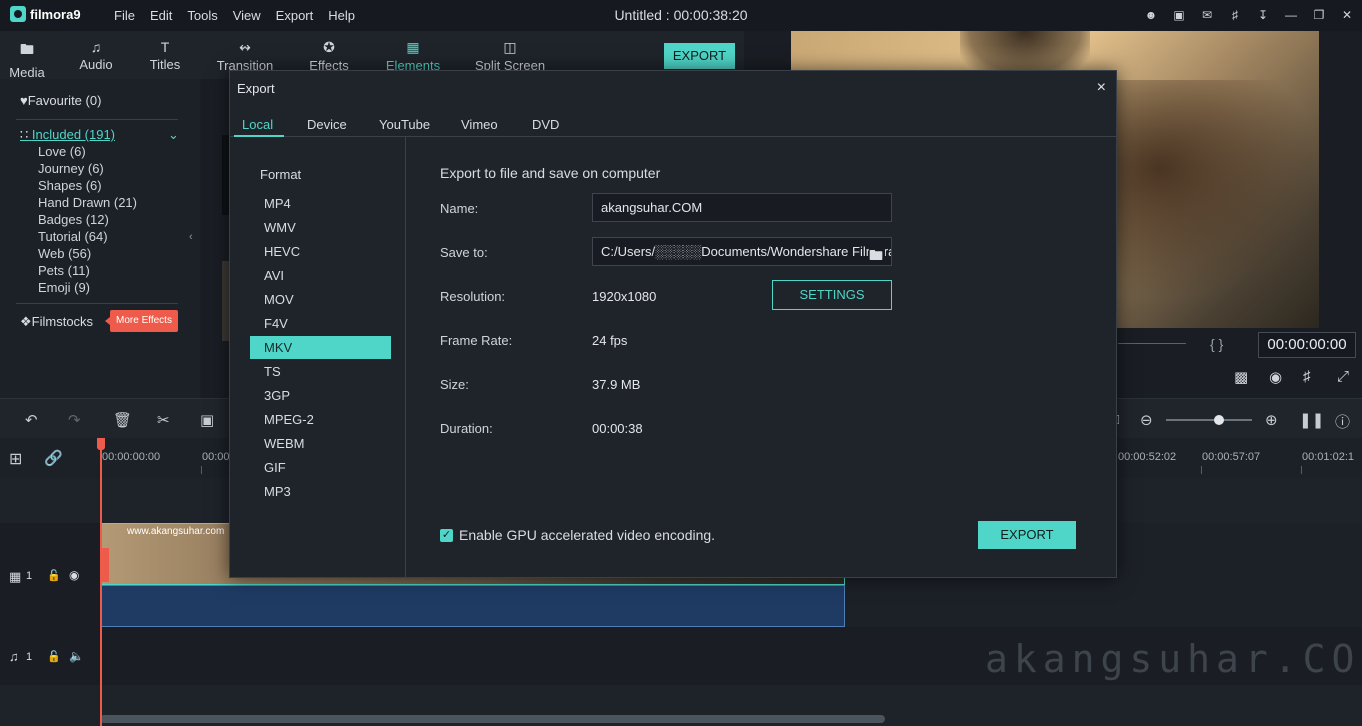 The image size is (1362, 726). What do you see at coordinates (74, 575) in the screenshot?
I see `eye-icon: ◉` at bounding box center [74, 575].